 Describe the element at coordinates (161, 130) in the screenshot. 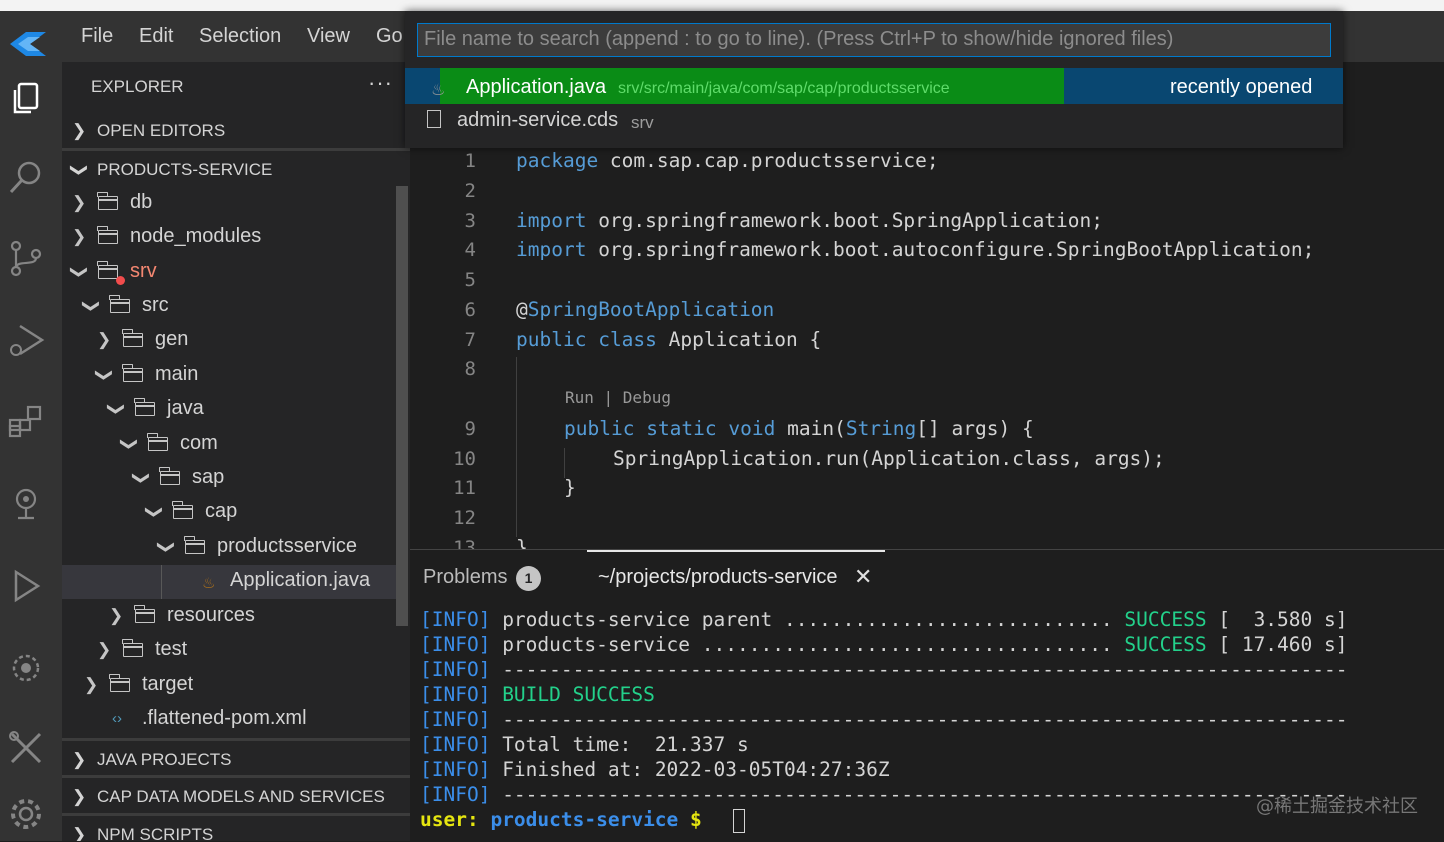

I see `section-label: OPEN EDITORS` at that location.